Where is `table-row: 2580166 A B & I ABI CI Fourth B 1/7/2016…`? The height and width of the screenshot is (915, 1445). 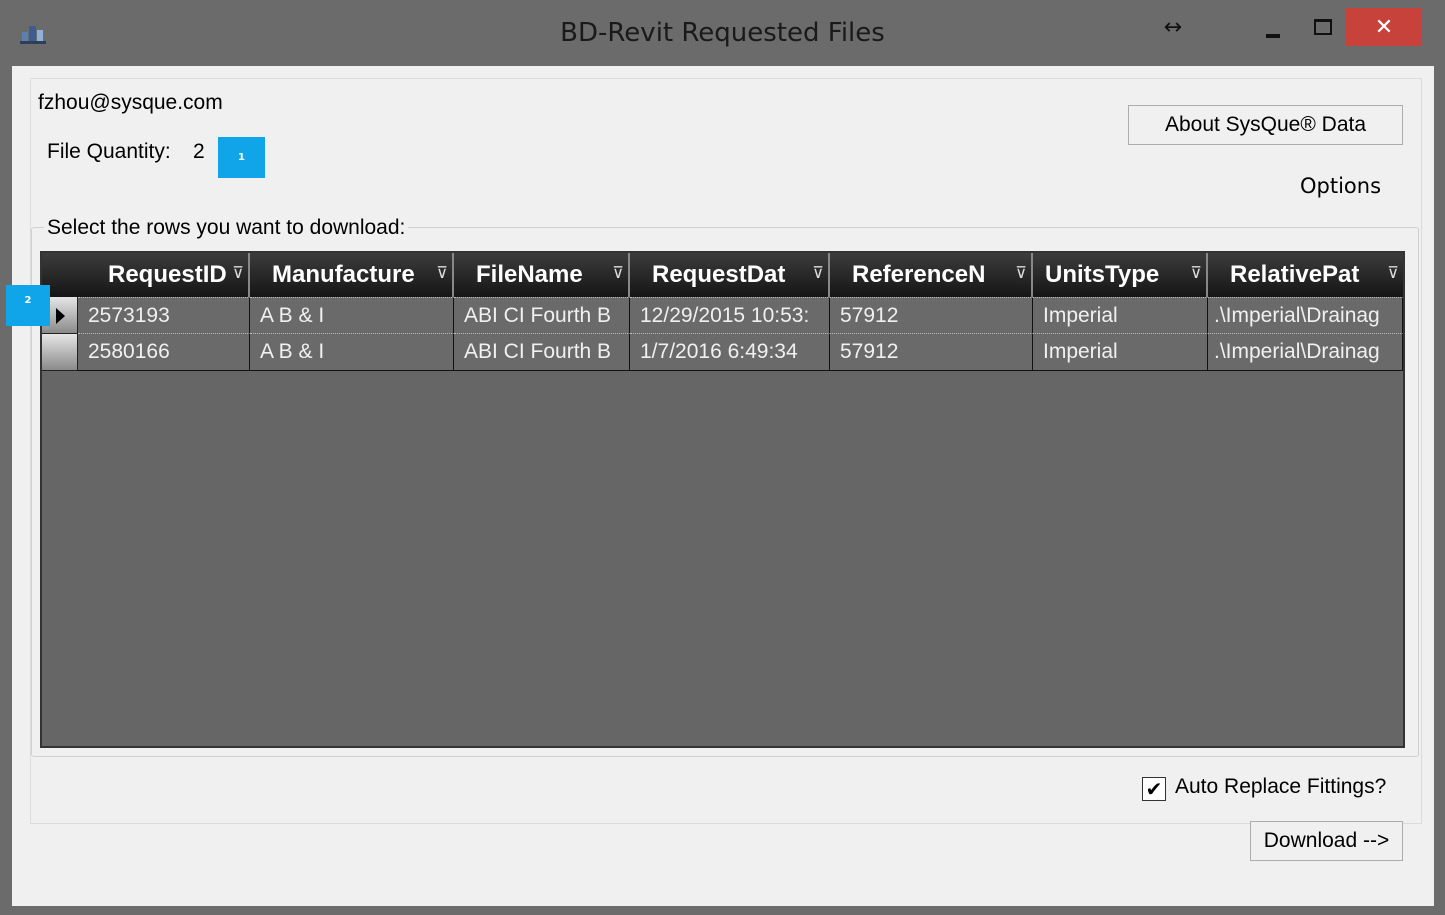 table-row: 2580166 A B & I ABI CI Fourth B 1/7/2016… is located at coordinates (722, 352).